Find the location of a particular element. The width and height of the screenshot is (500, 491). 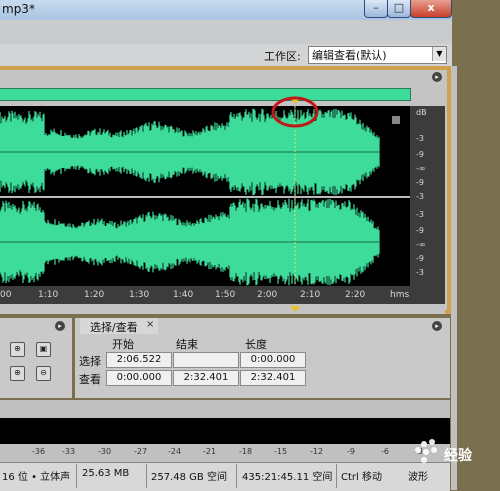

minimize-button: – is located at coordinates (376, 9).